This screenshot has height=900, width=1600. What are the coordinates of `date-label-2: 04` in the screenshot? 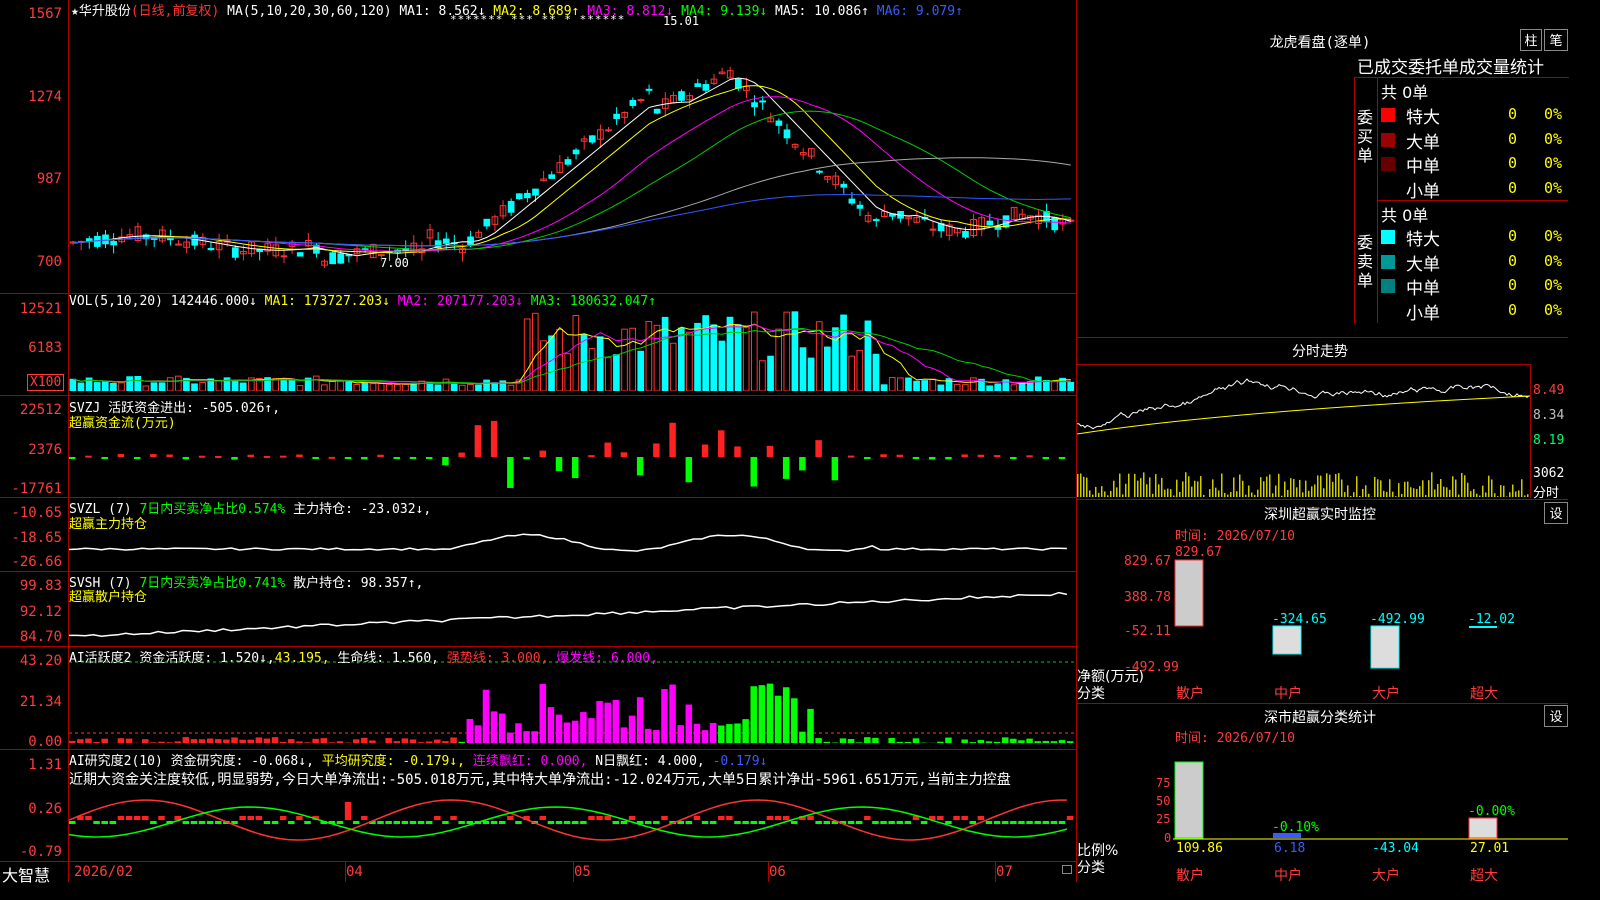 It's located at (354, 872).